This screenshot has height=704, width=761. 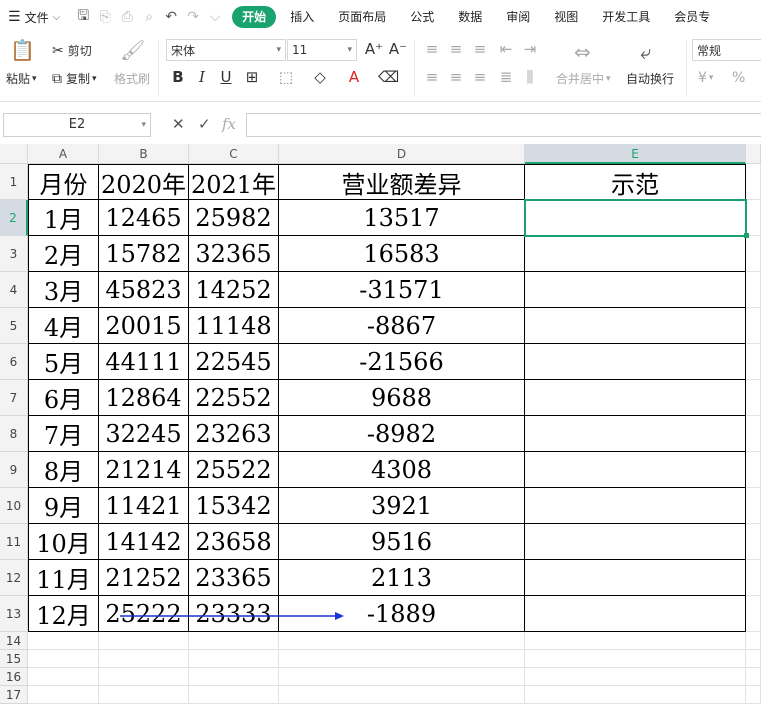 I want to click on more-chevron-icon: ⌵, so click(x=215, y=17).